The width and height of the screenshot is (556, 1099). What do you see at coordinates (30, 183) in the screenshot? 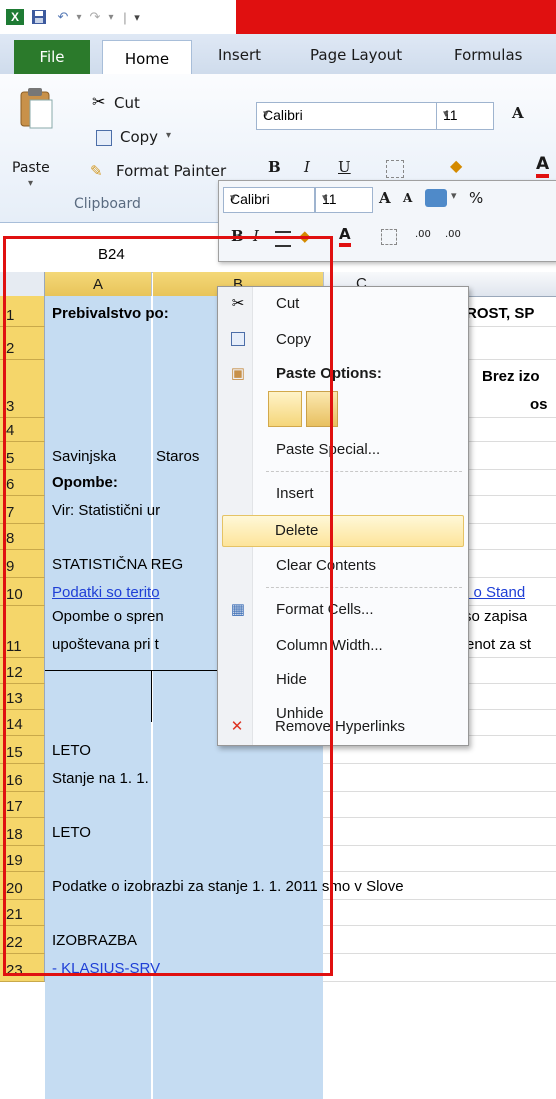
I see `paste-dropdown-icon: ▾` at bounding box center [30, 183].